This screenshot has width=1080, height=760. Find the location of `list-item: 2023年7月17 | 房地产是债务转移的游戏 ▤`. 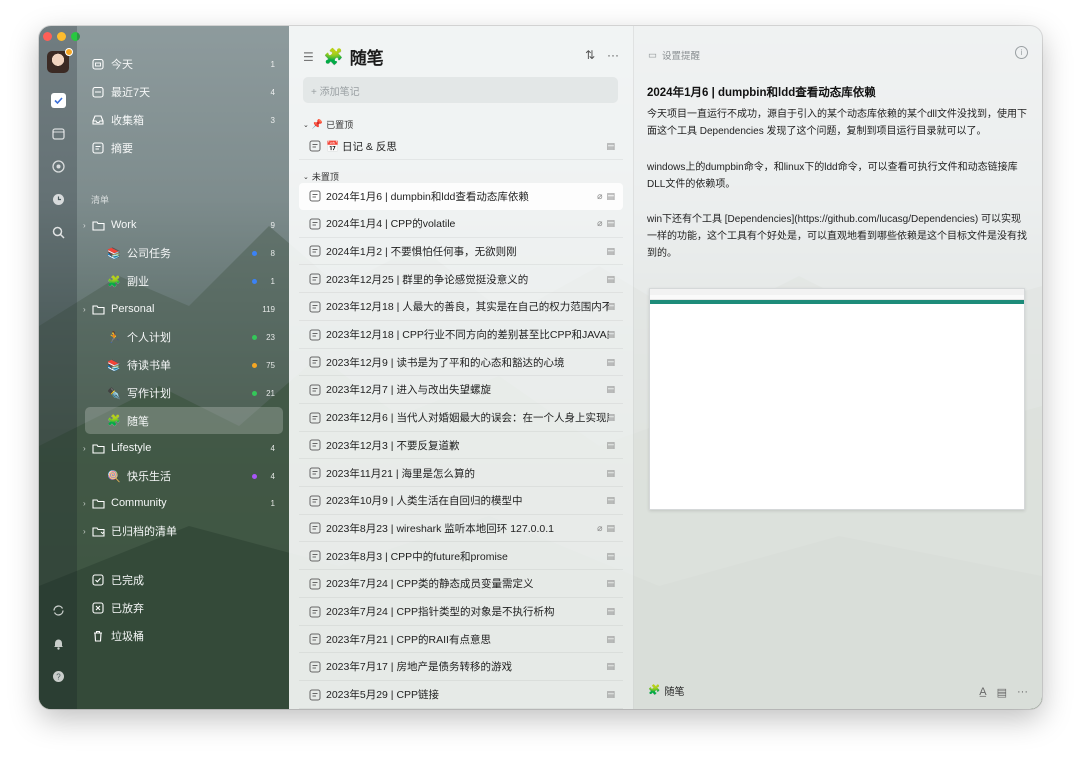

list-item: 2023年7月17 | 房地产是债务转移的游戏 ▤ is located at coordinates (461, 667).